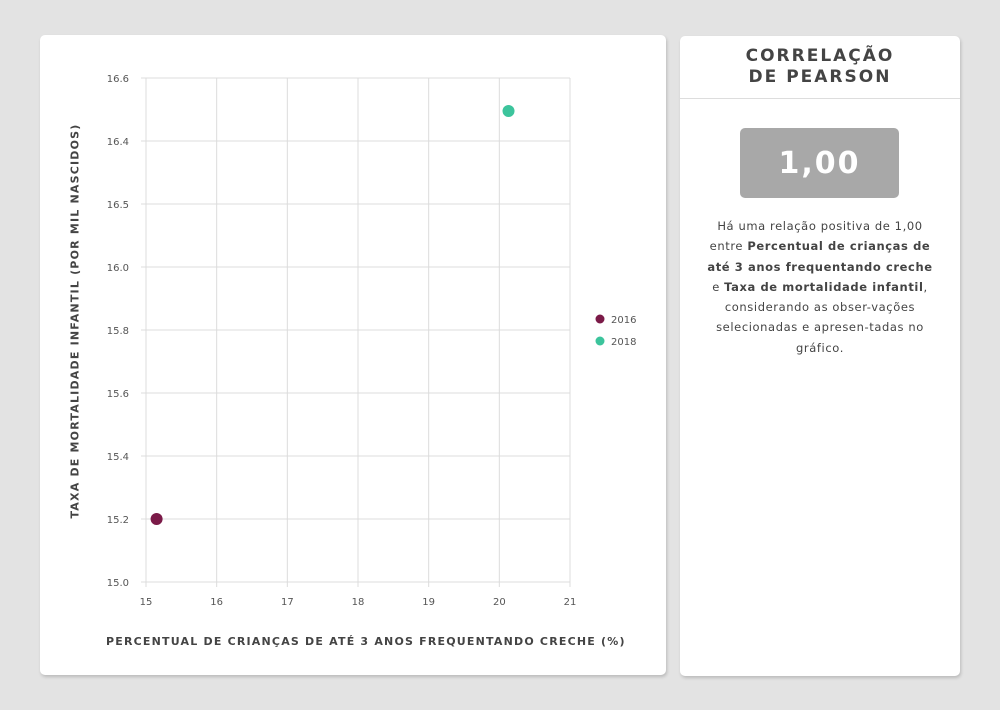  I want to click on y-tick-label: 16.4, so click(118, 142).